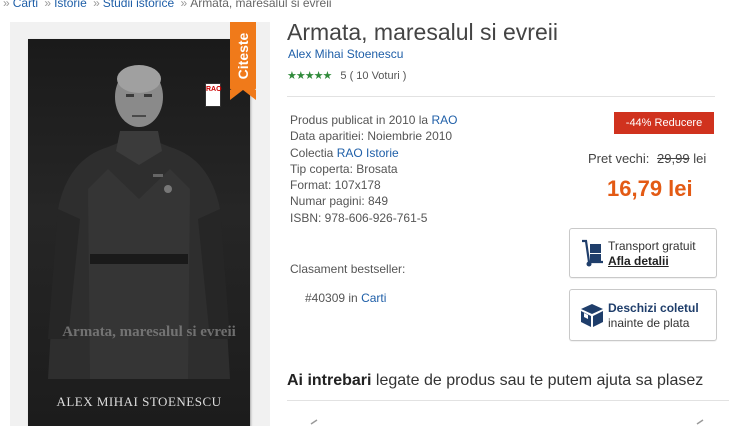  What do you see at coordinates (378, 76) in the screenshot?
I see `rating-votes: ( 10 Voturi )` at bounding box center [378, 76].